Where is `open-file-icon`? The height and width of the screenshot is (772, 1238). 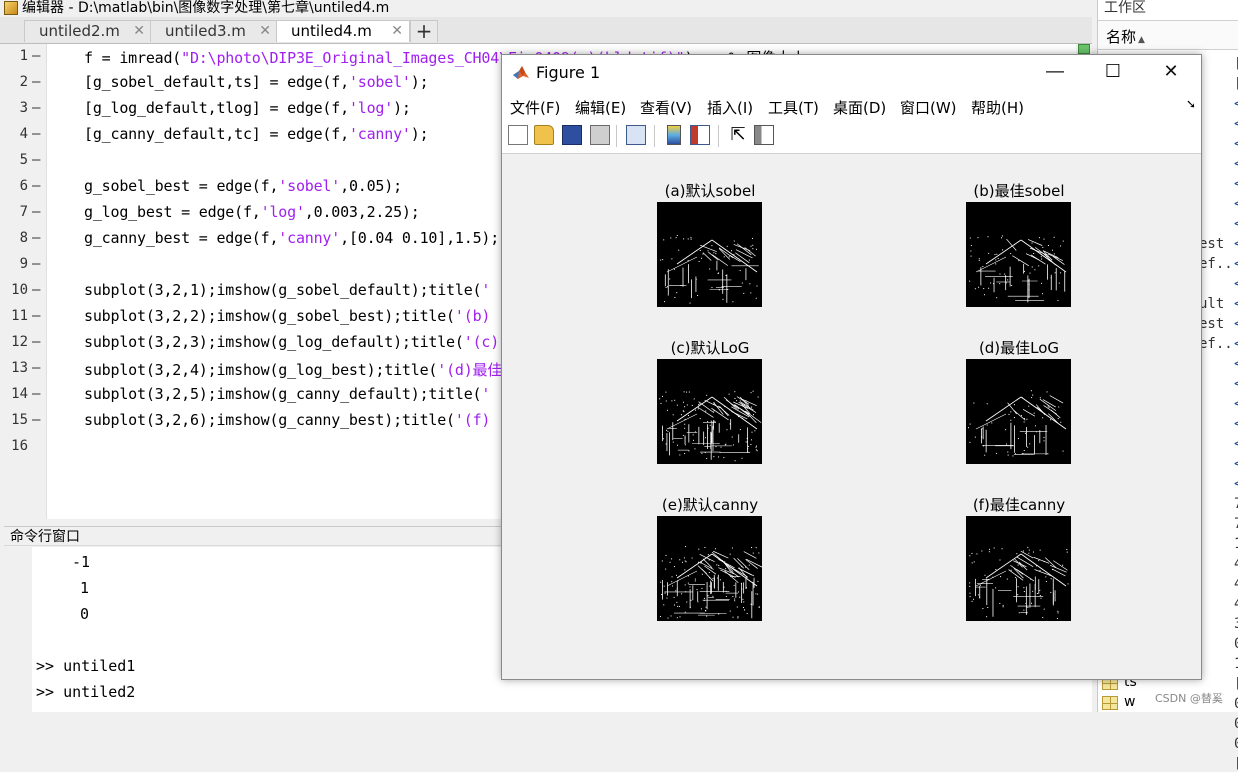 open-file-icon is located at coordinates (544, 135).